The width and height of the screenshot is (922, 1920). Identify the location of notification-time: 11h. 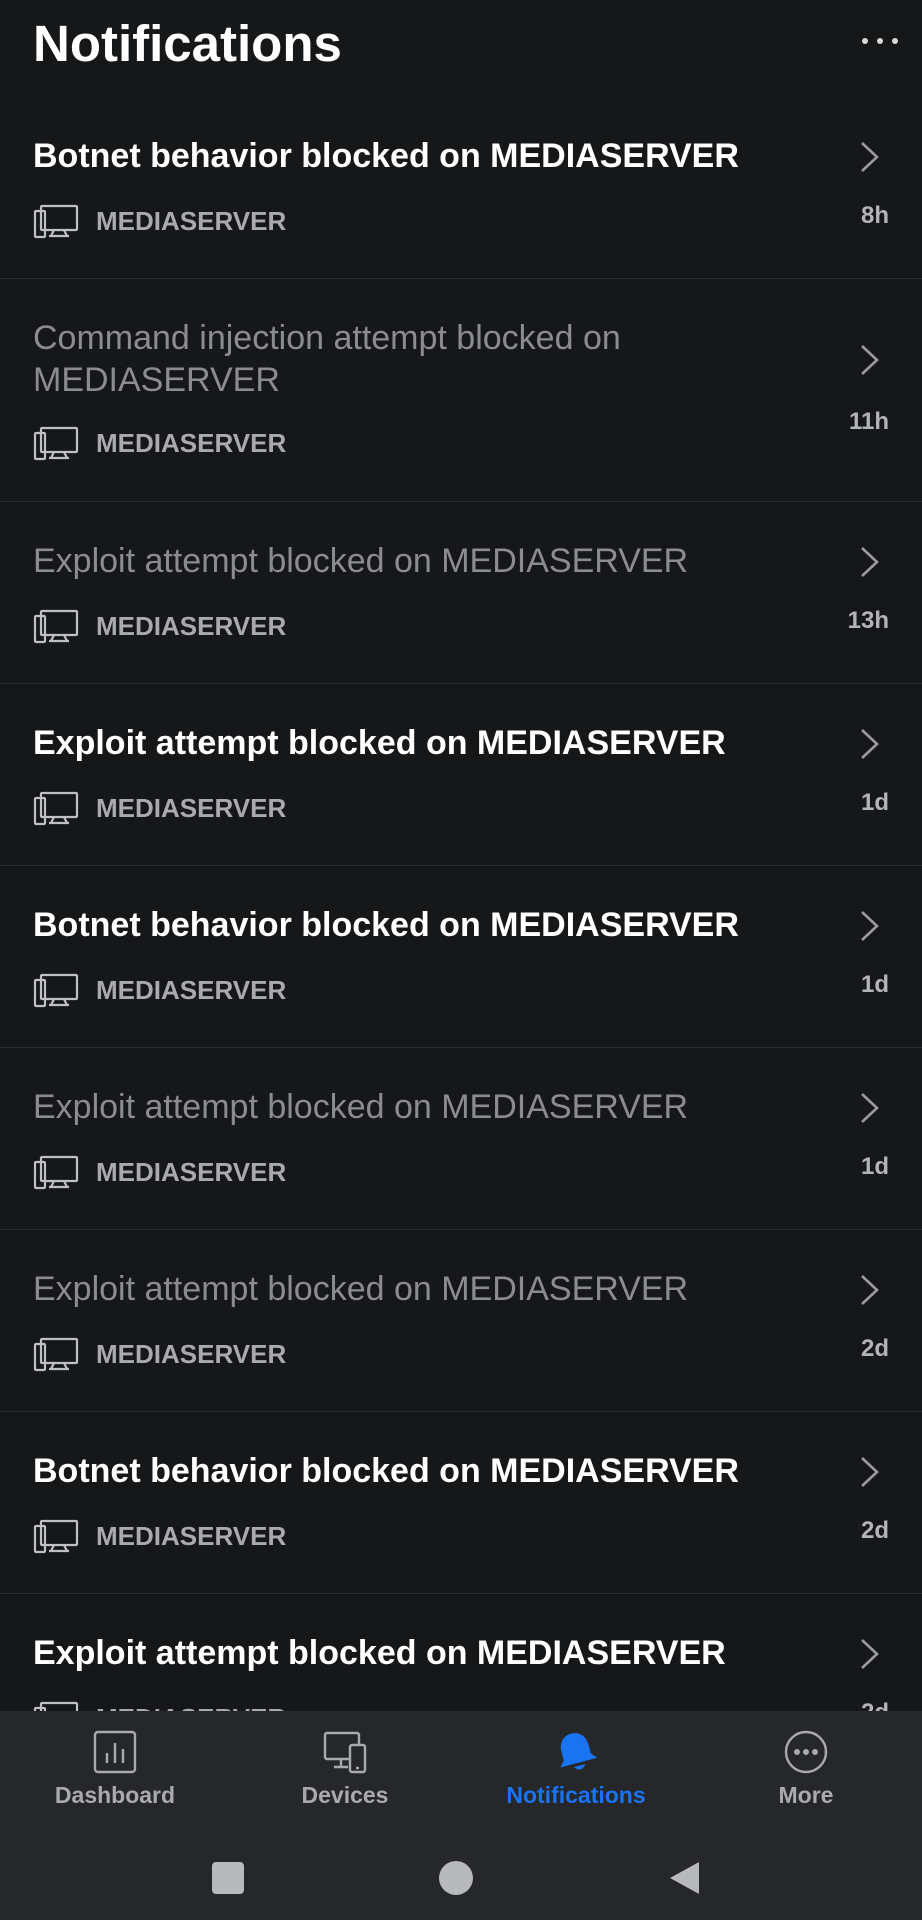
(868, 421).